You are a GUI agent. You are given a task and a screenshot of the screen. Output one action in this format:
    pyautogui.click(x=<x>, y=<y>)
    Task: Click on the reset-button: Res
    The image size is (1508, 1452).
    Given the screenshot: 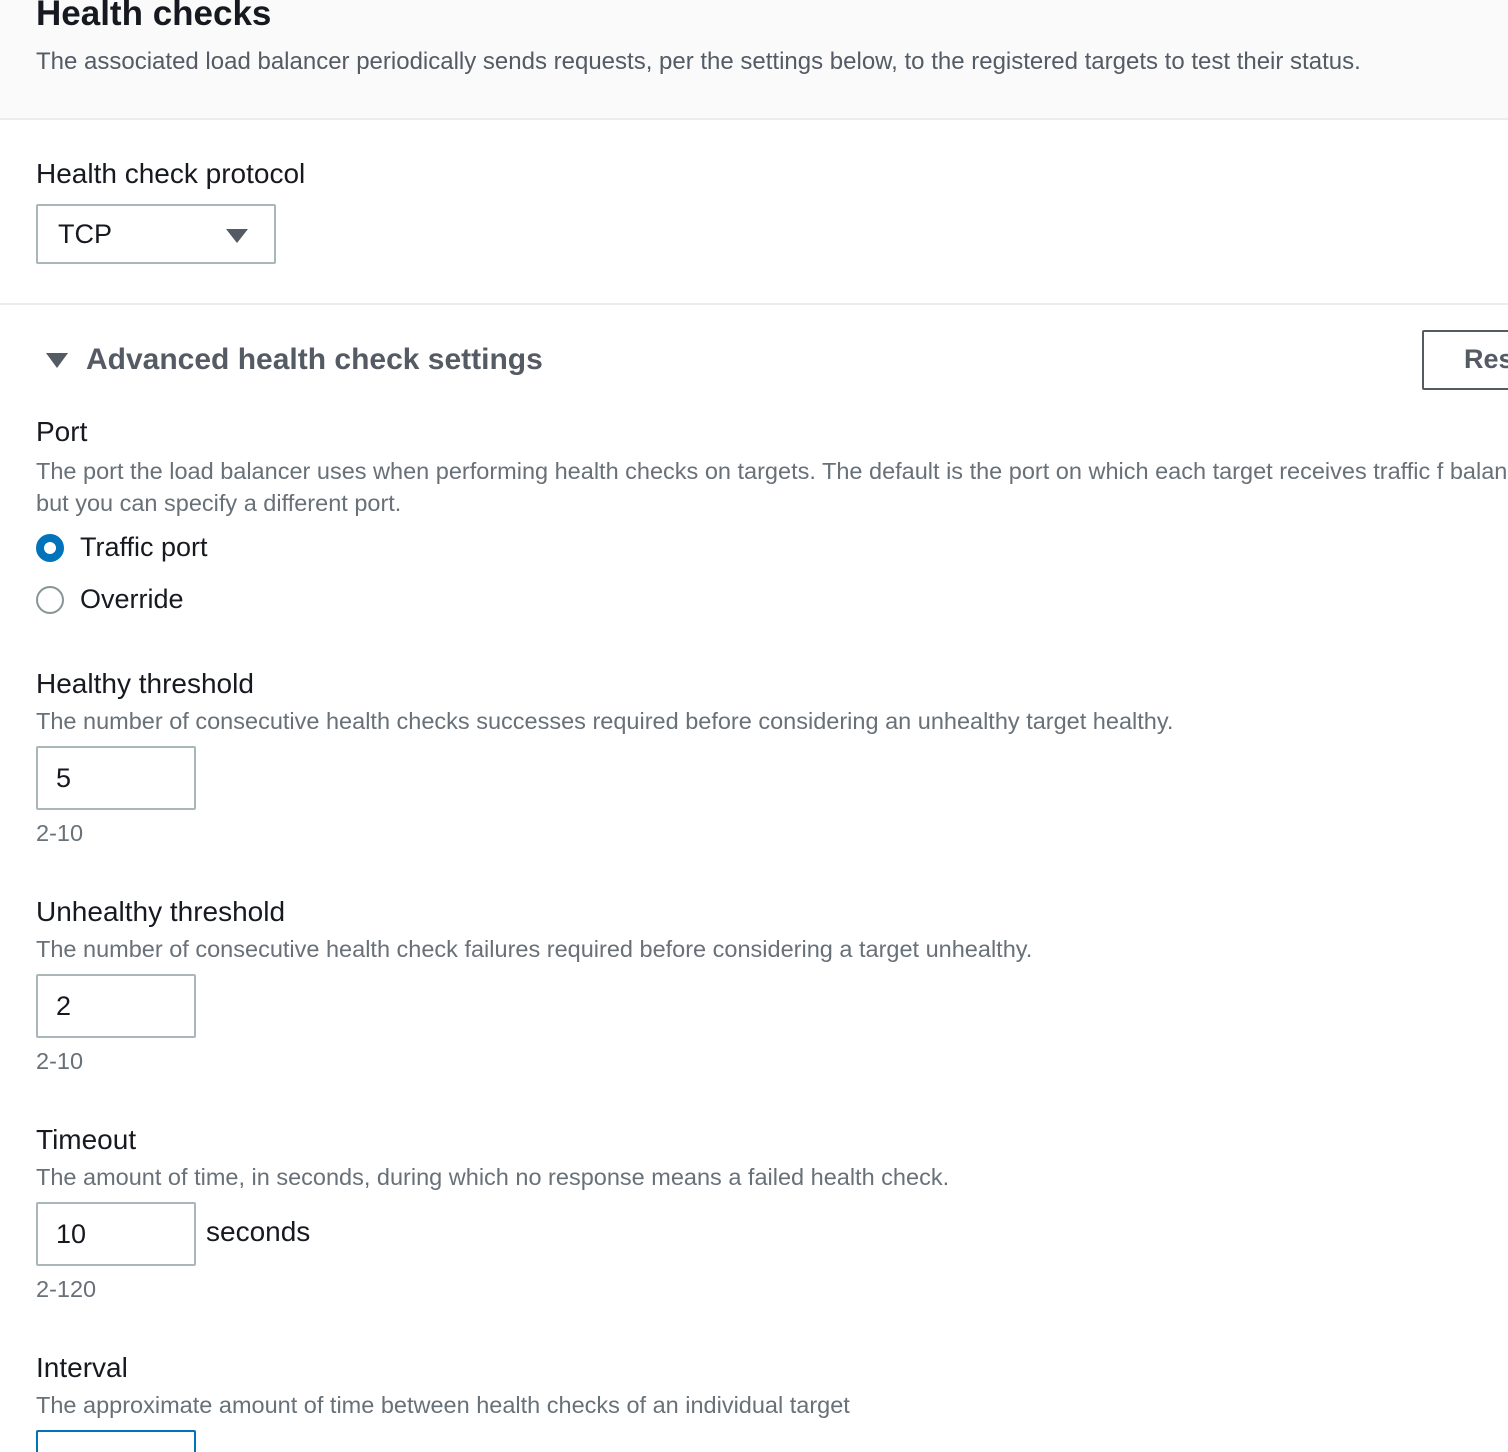 What is the action you would take?
    pyautogui.click(x=1465, y=360)
    